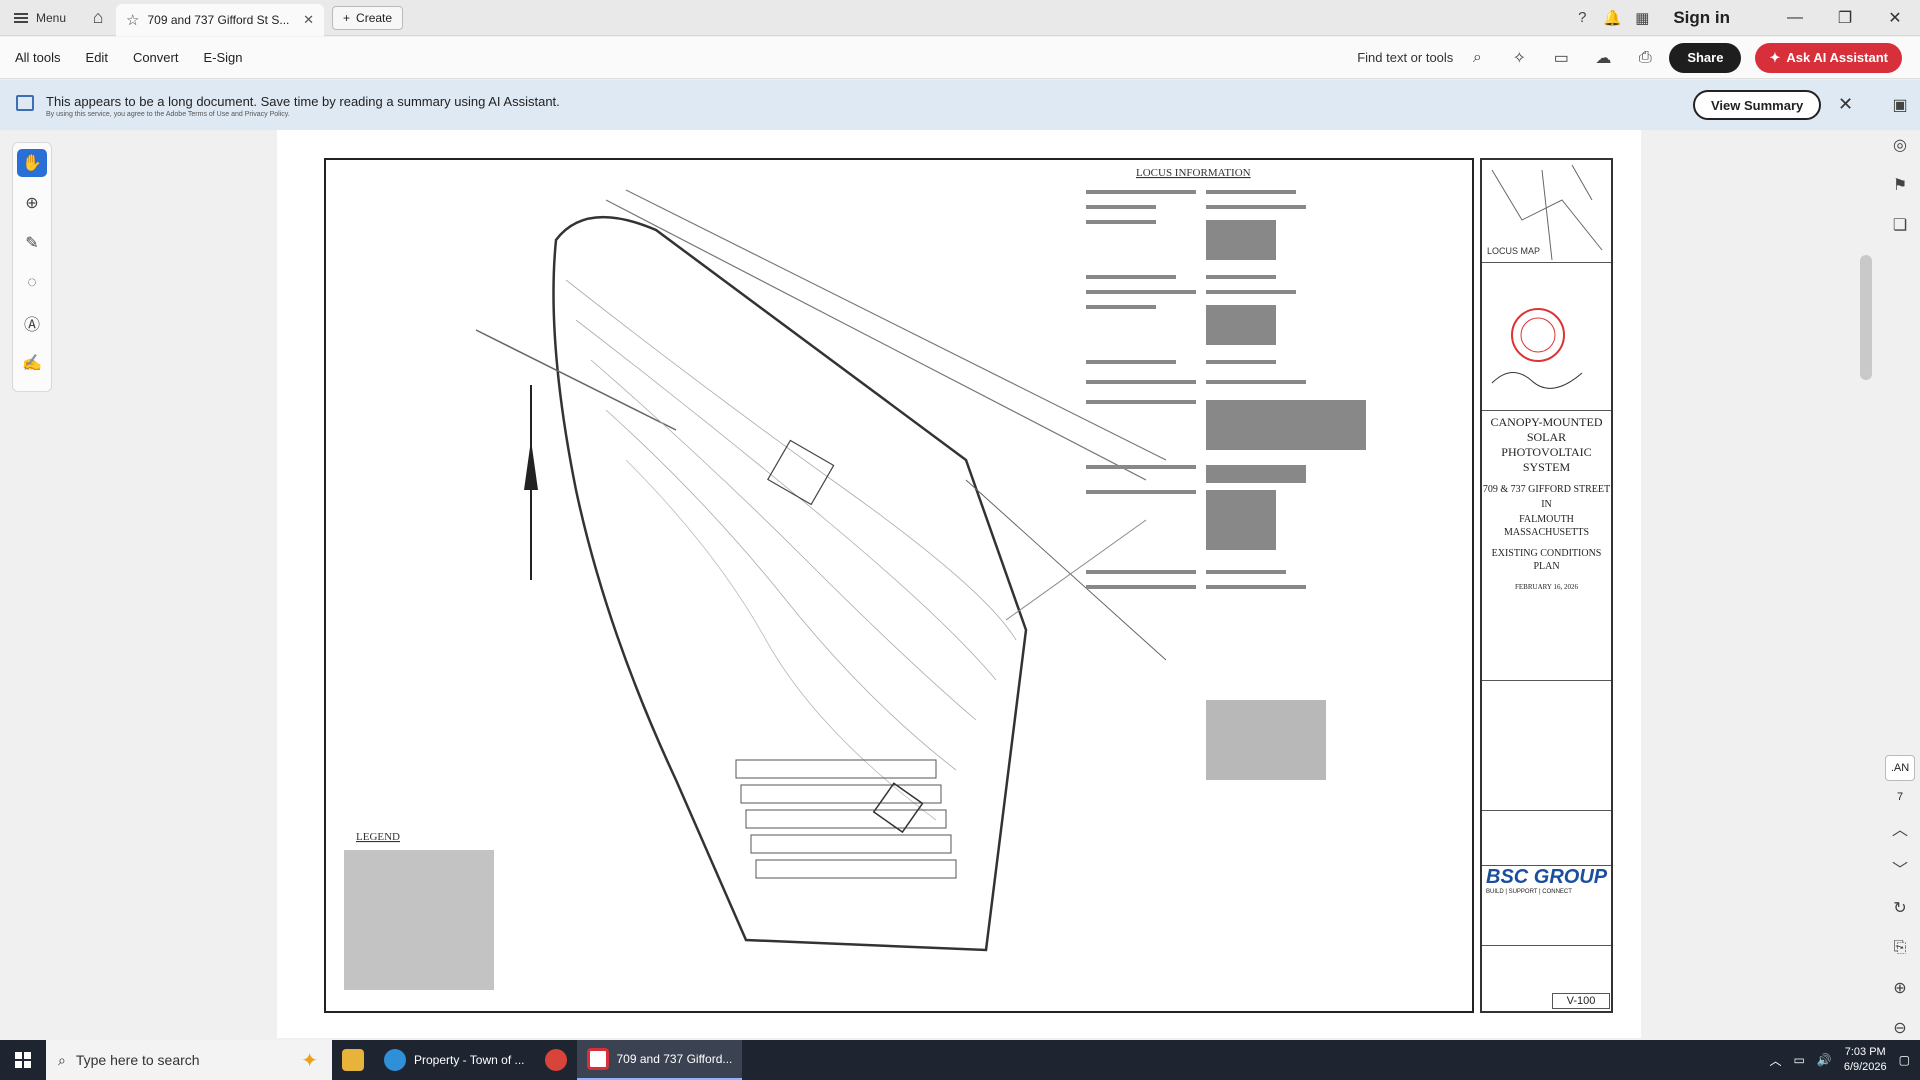 This screenshot has width=1920, height=1080. Describe the element at coordinates (1546, 906) in the screenshot. I see `firm-section: BSC GROUP BUILD | SUPPORT | CONNECT` at that location.